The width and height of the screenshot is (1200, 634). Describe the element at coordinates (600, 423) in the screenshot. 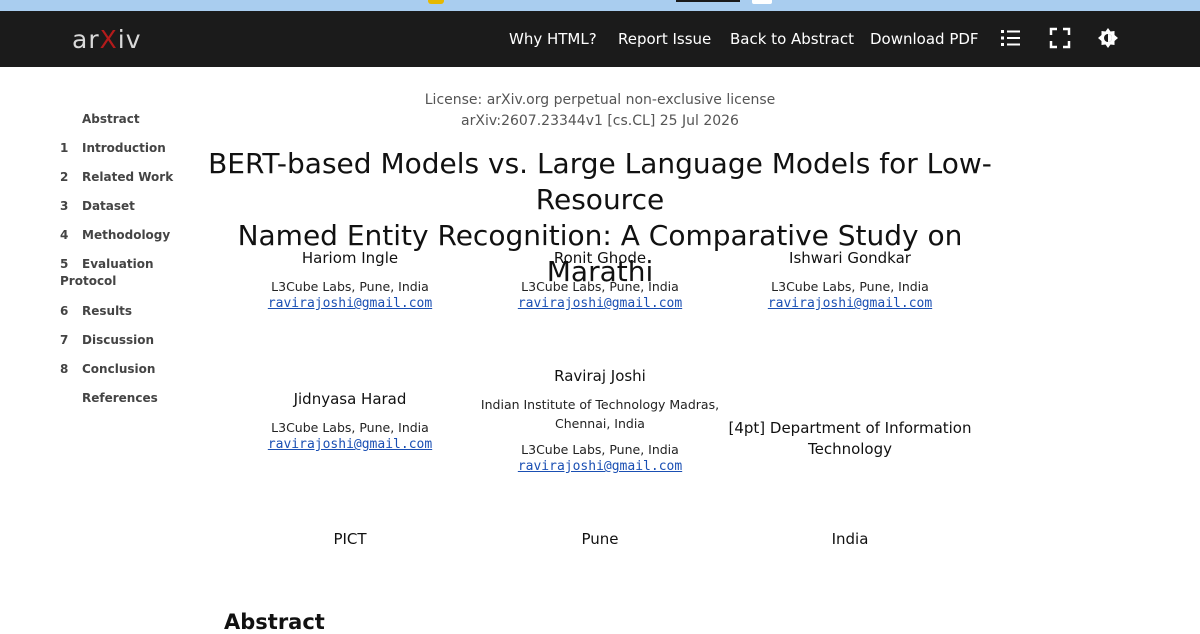

I see `author-affiliation: Chennai, India` at that location.